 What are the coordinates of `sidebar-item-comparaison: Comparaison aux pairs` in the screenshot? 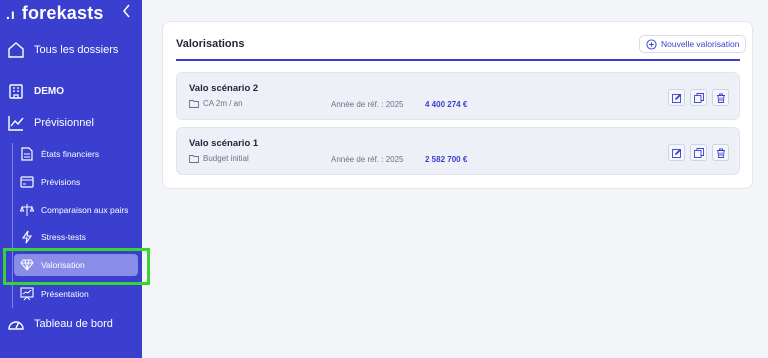 It's located at (79, 210).